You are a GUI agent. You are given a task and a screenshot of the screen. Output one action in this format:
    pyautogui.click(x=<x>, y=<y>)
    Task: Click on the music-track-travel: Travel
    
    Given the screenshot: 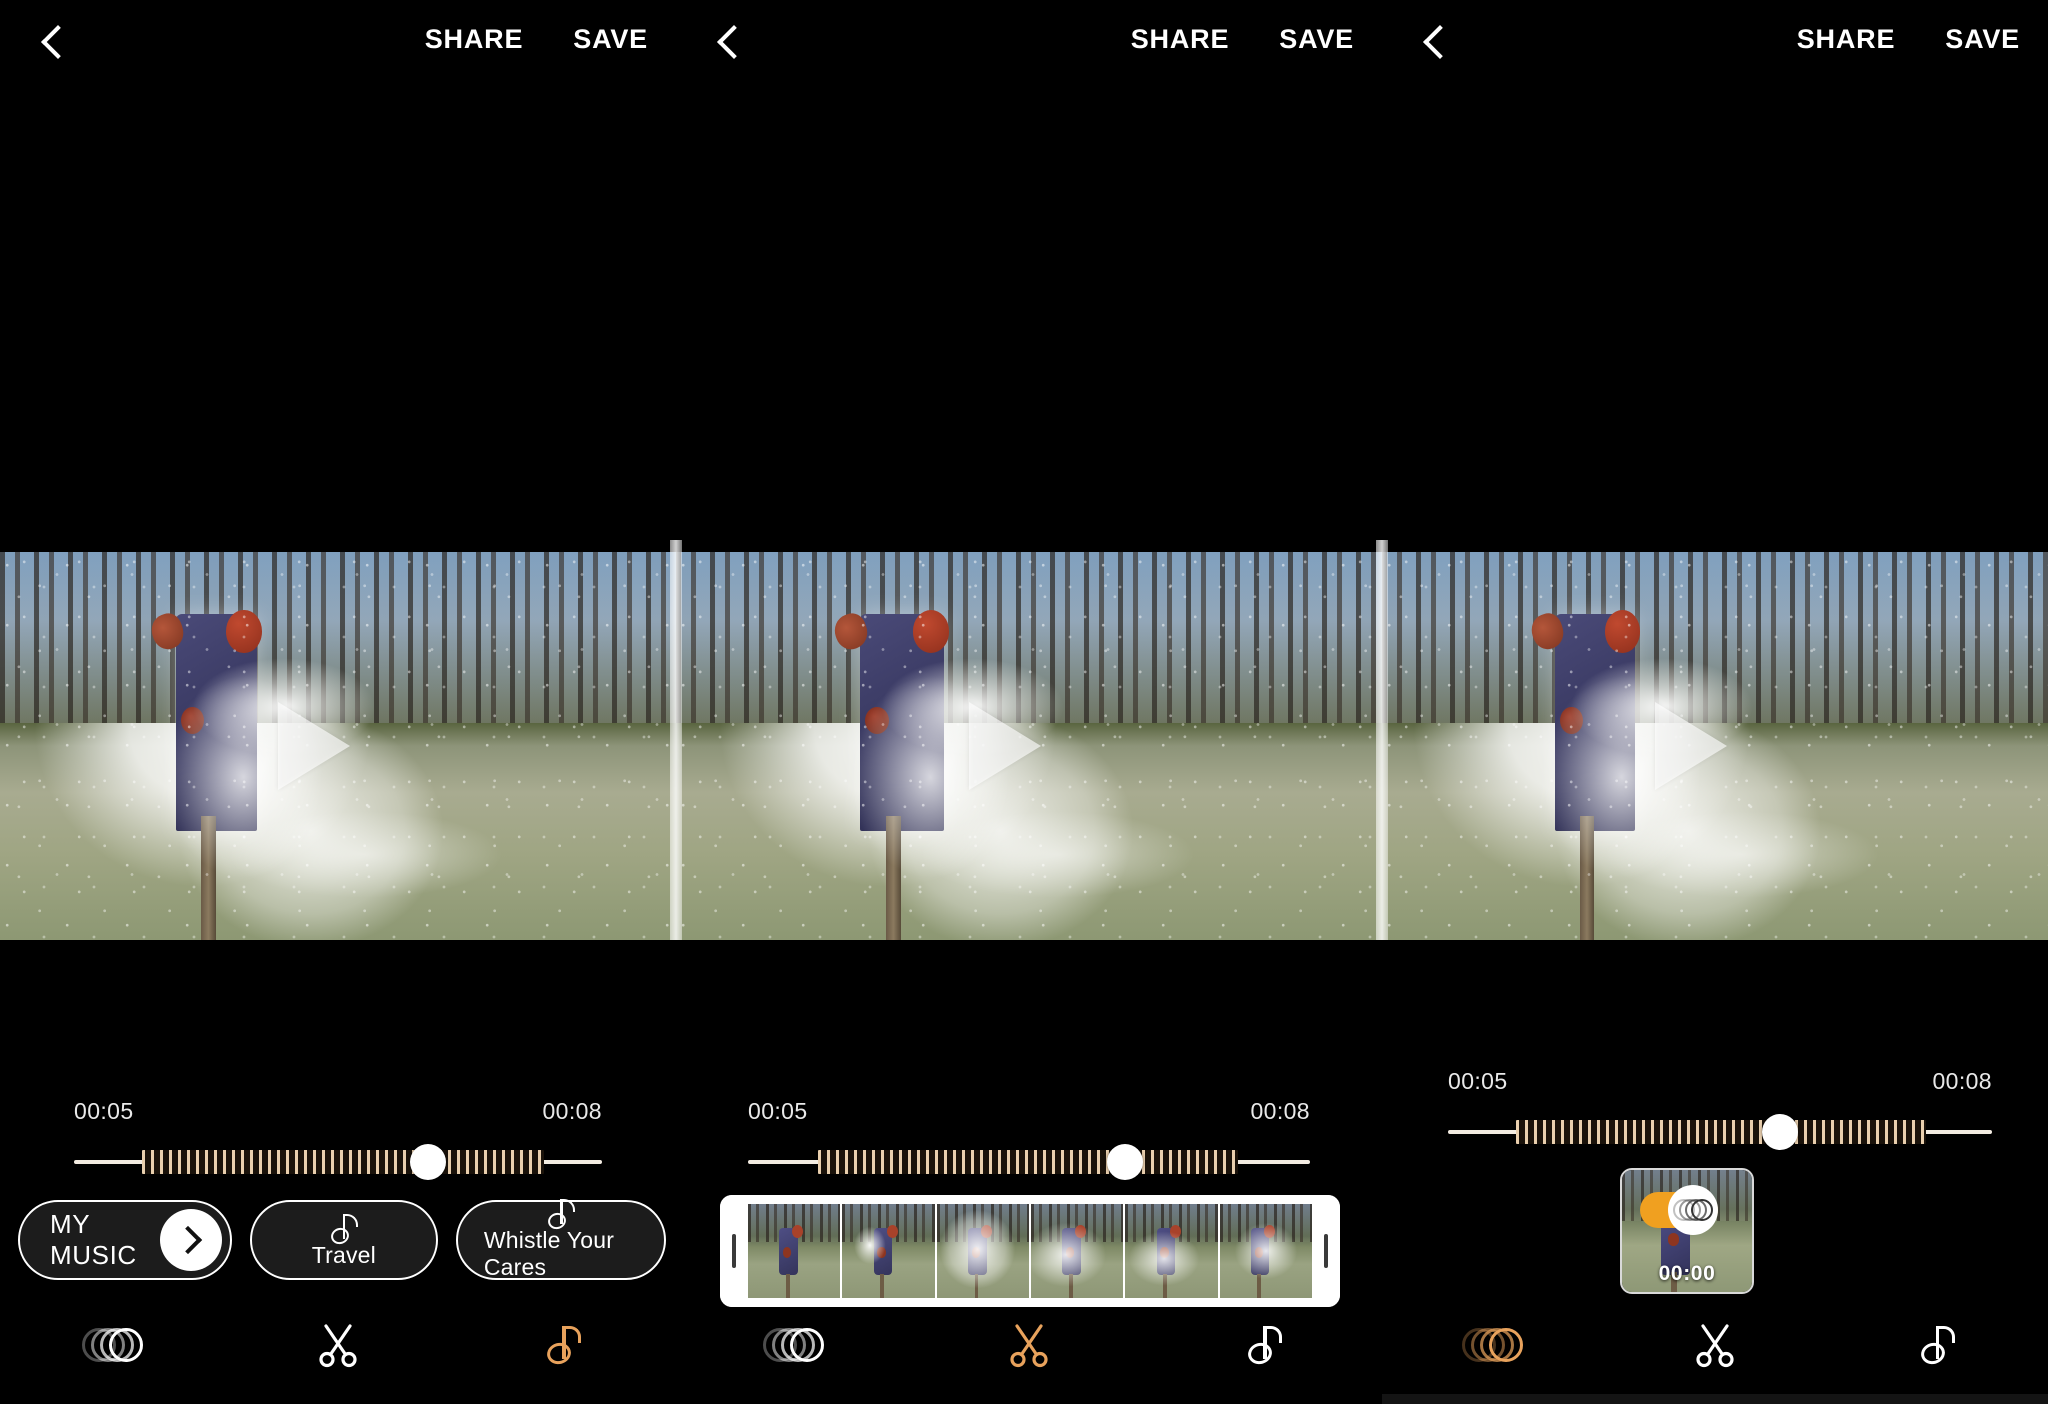 What is the action you would take?
    pyautogui.click(x=343, y=1240)
    